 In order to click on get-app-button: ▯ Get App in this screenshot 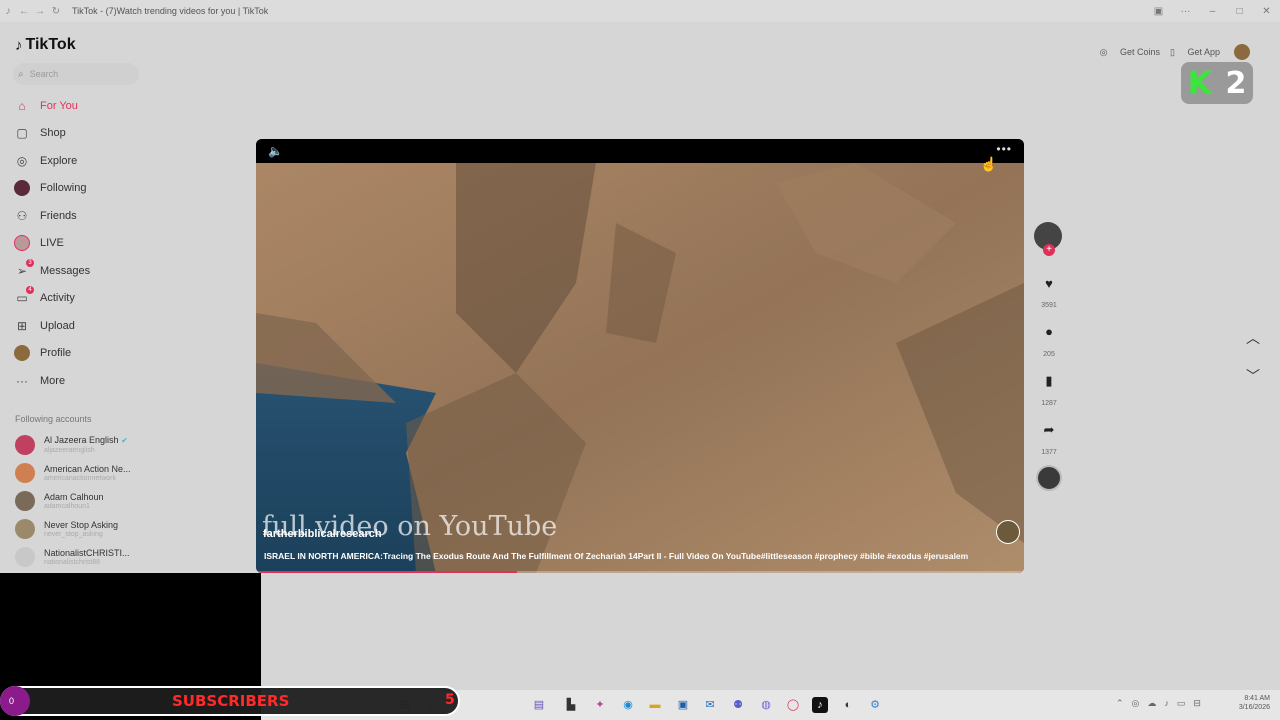, I will do `click(1195, 52)`.